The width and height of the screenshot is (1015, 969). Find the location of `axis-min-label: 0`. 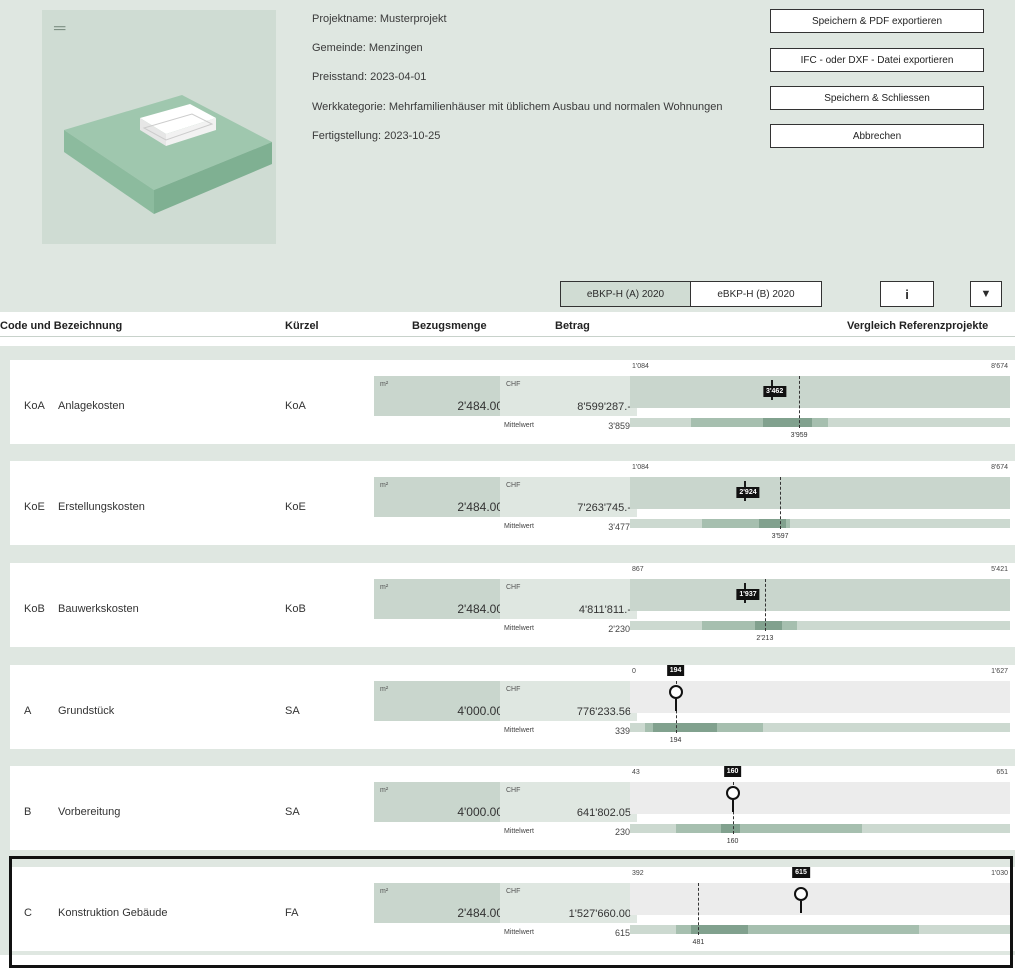

axis-min-label: 0 is located at coordinates (634, 671).